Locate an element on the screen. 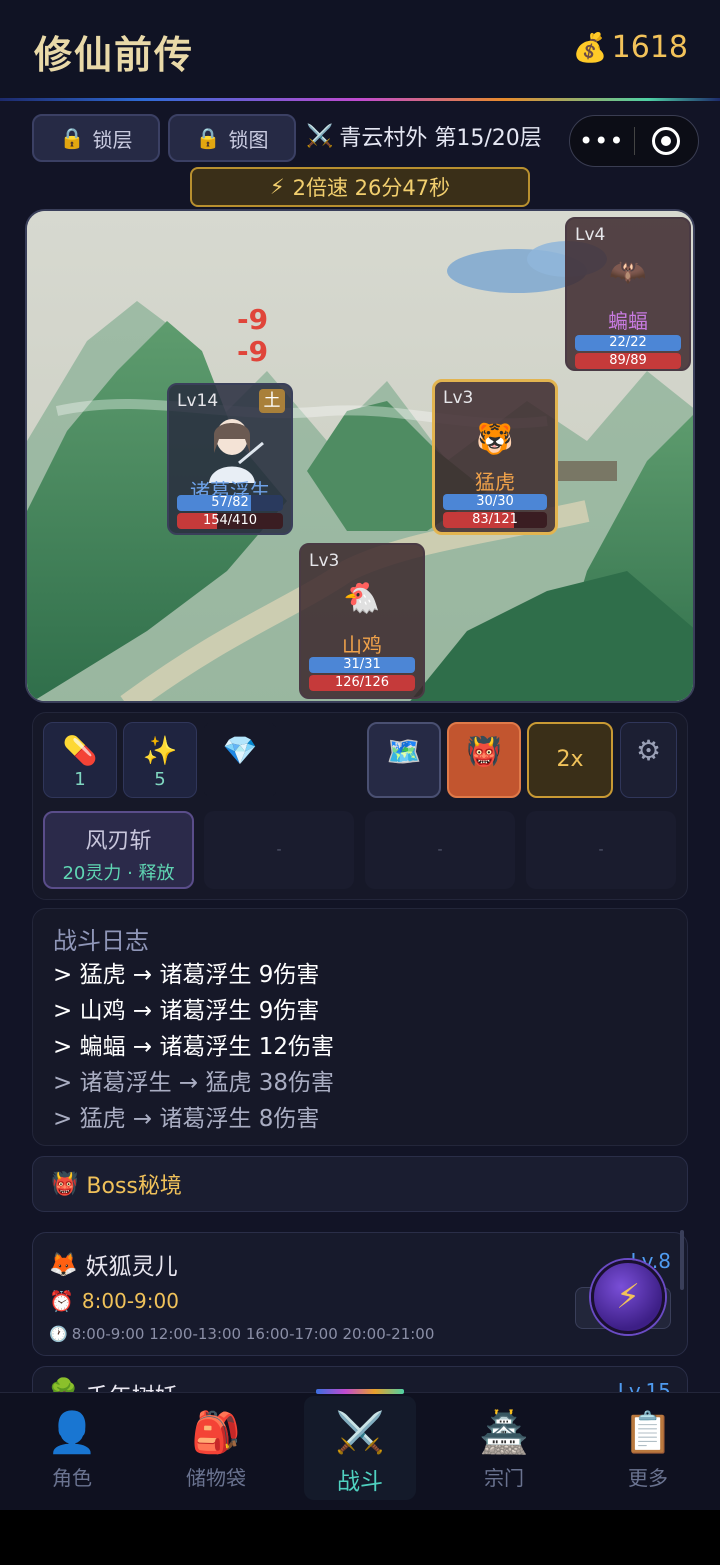 The width and height of the screenshot is (720, 1565). ogre-icon: 👹 is located at coordinates (65, 1184).